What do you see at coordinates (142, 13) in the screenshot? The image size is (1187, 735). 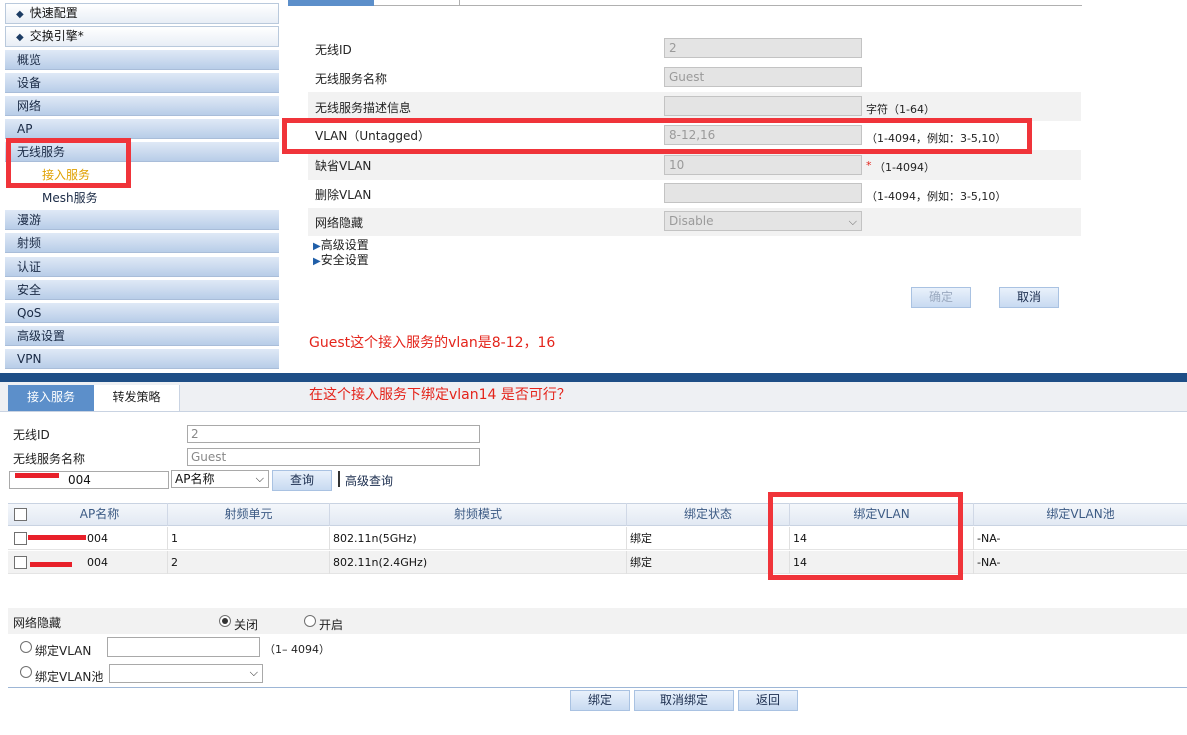 I see `sidebar-header-quick-config: ◆ 快速配置` at bounding box center [142, 13].